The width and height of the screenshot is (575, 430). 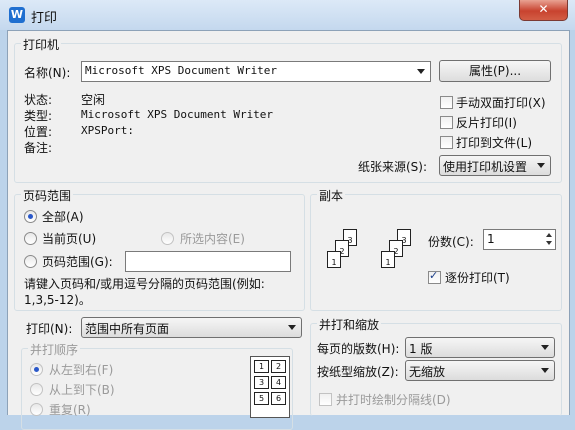 What do you see at coordinates (278, 366) in the screenshot?
I see `grid-cell: 2` at bounding box center [278, 366].